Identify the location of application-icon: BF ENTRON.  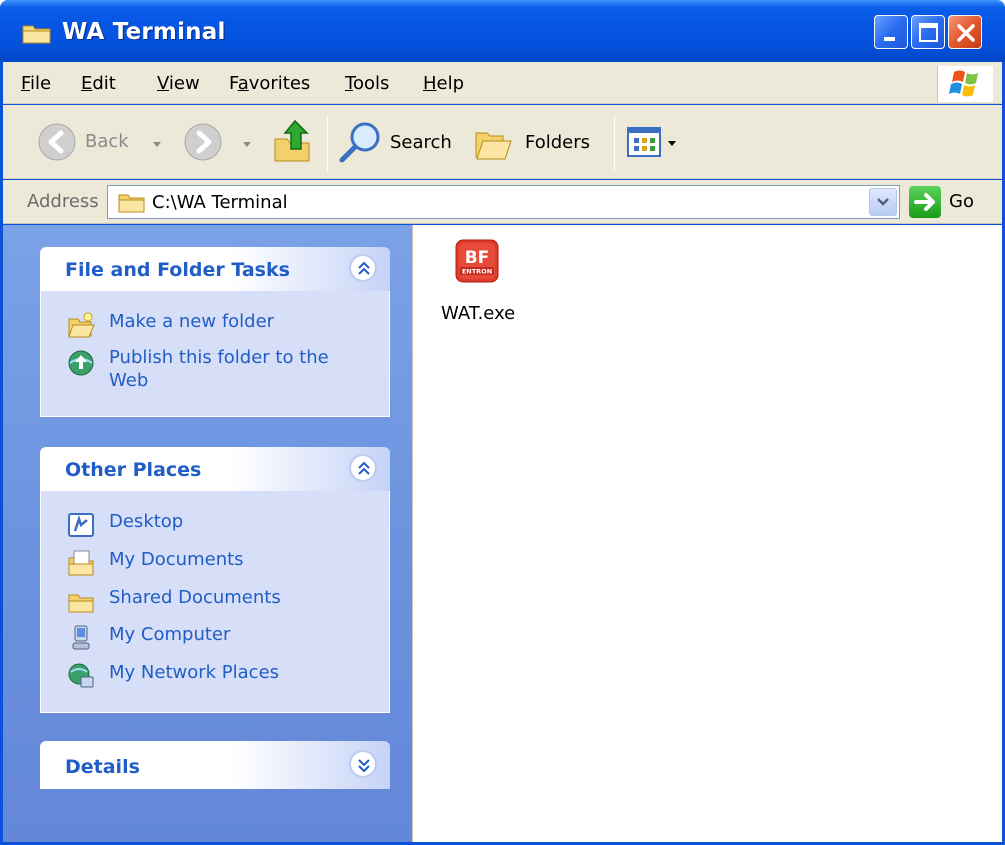
(477, 261).